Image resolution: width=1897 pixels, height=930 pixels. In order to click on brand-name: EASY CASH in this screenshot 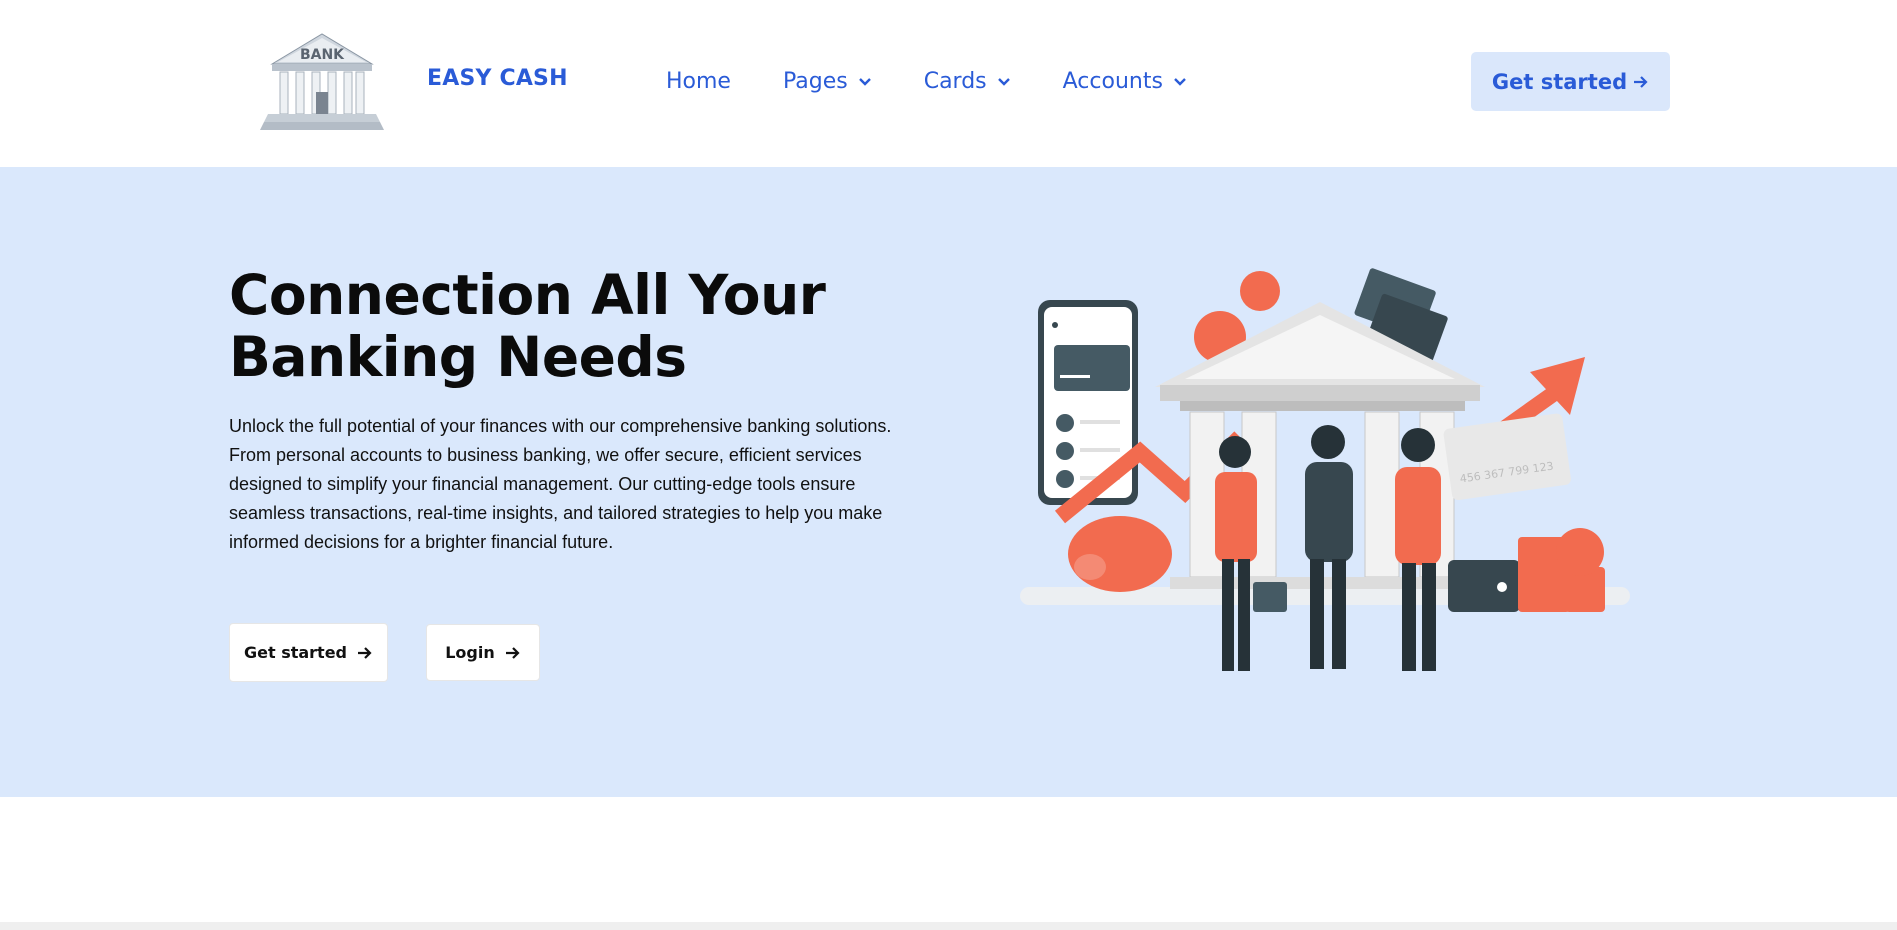, I will do `click(497, 78)`.